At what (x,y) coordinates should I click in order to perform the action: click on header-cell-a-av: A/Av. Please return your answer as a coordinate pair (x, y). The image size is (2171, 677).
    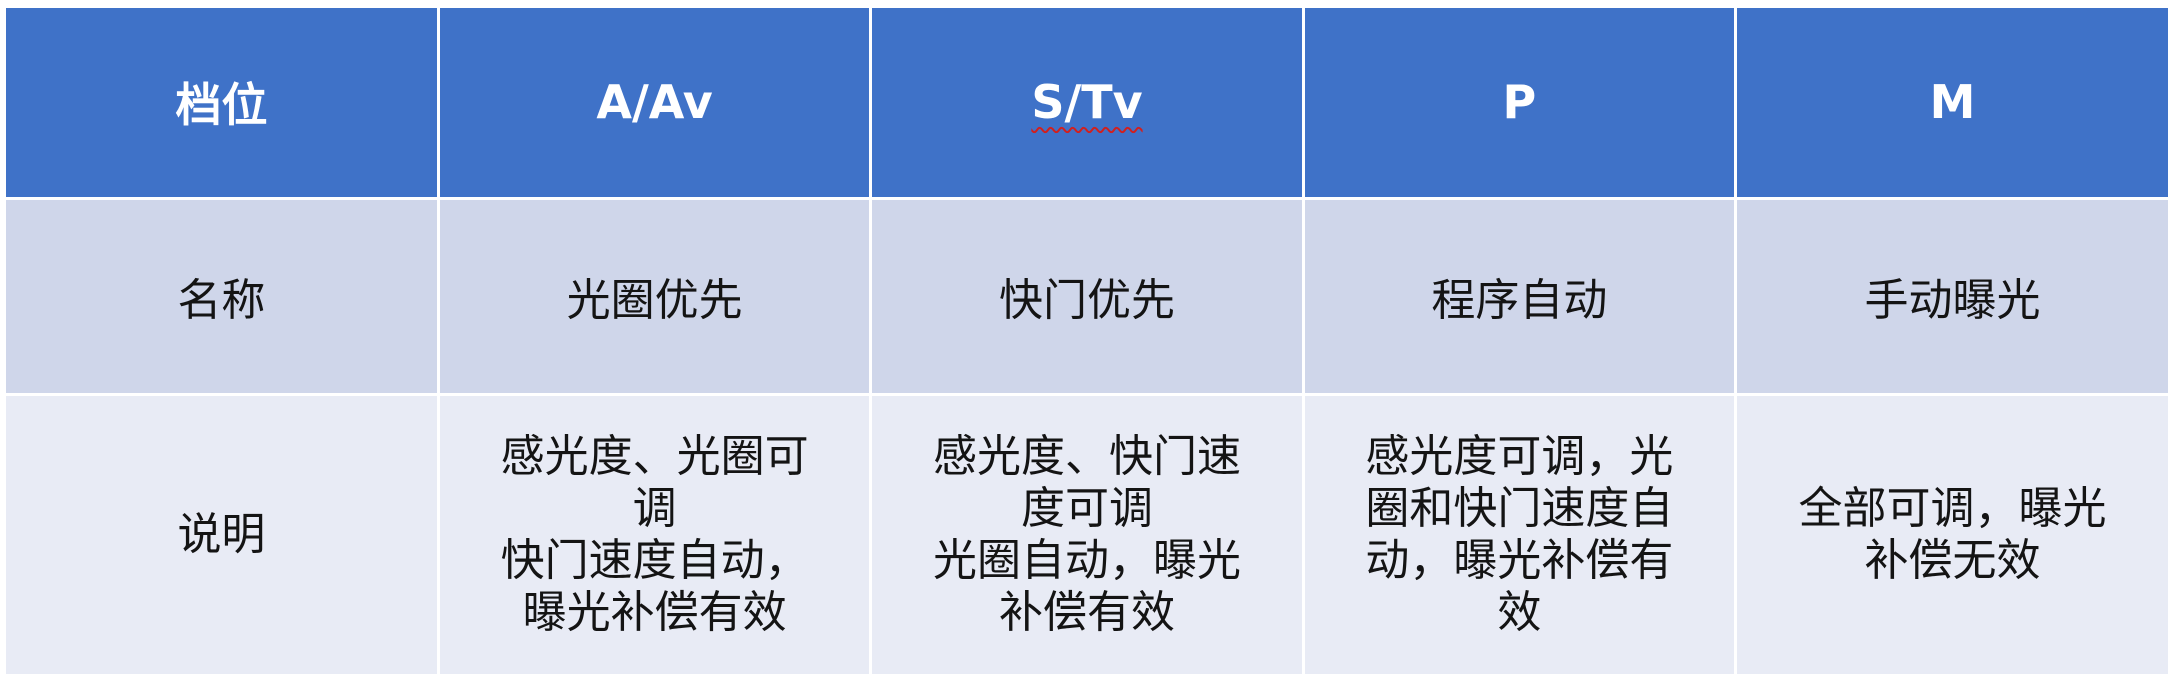
    Looking at the image, I should click on (655, 103).